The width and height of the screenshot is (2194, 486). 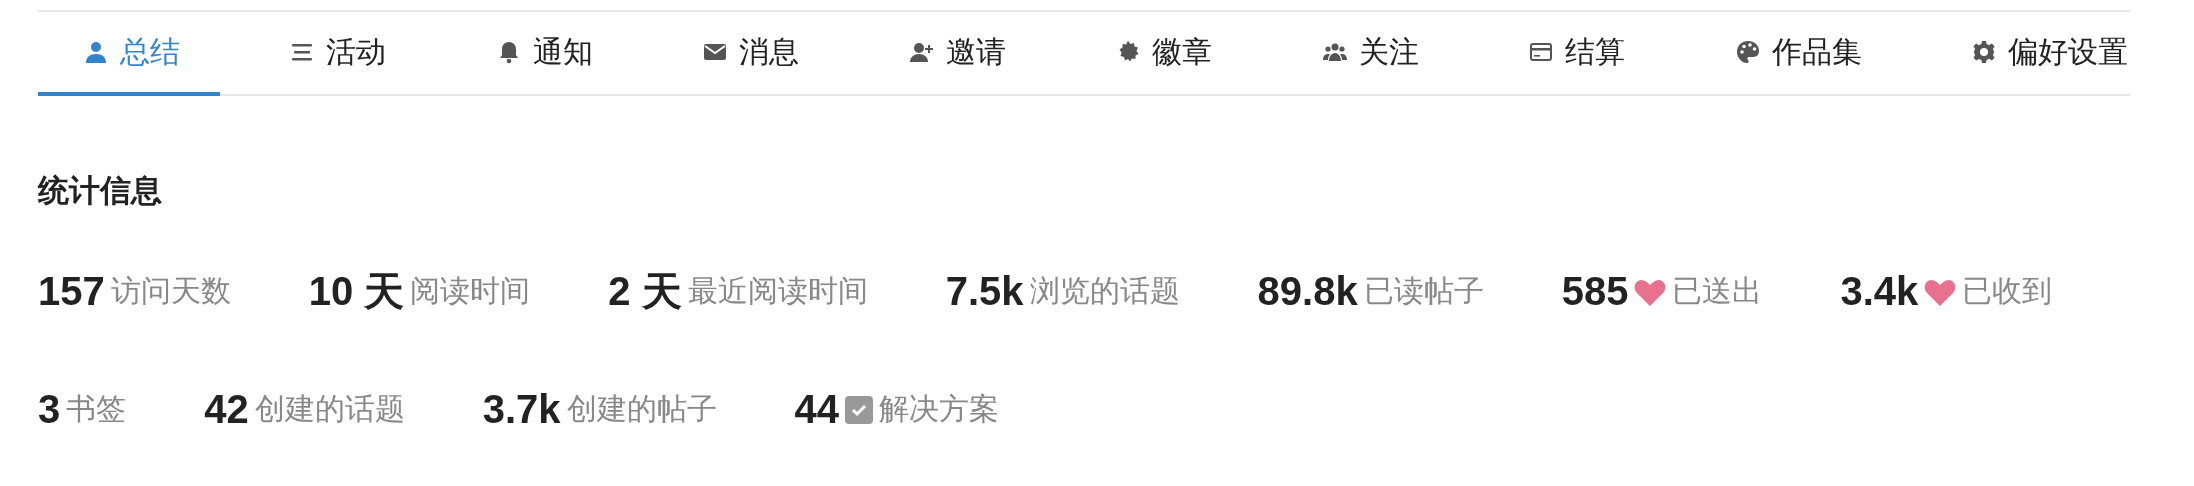 What do you see at coordinates (1879, 291) in the screenshot?
I see `stat-value: 3.4k` at bounding box center [1879, 291].